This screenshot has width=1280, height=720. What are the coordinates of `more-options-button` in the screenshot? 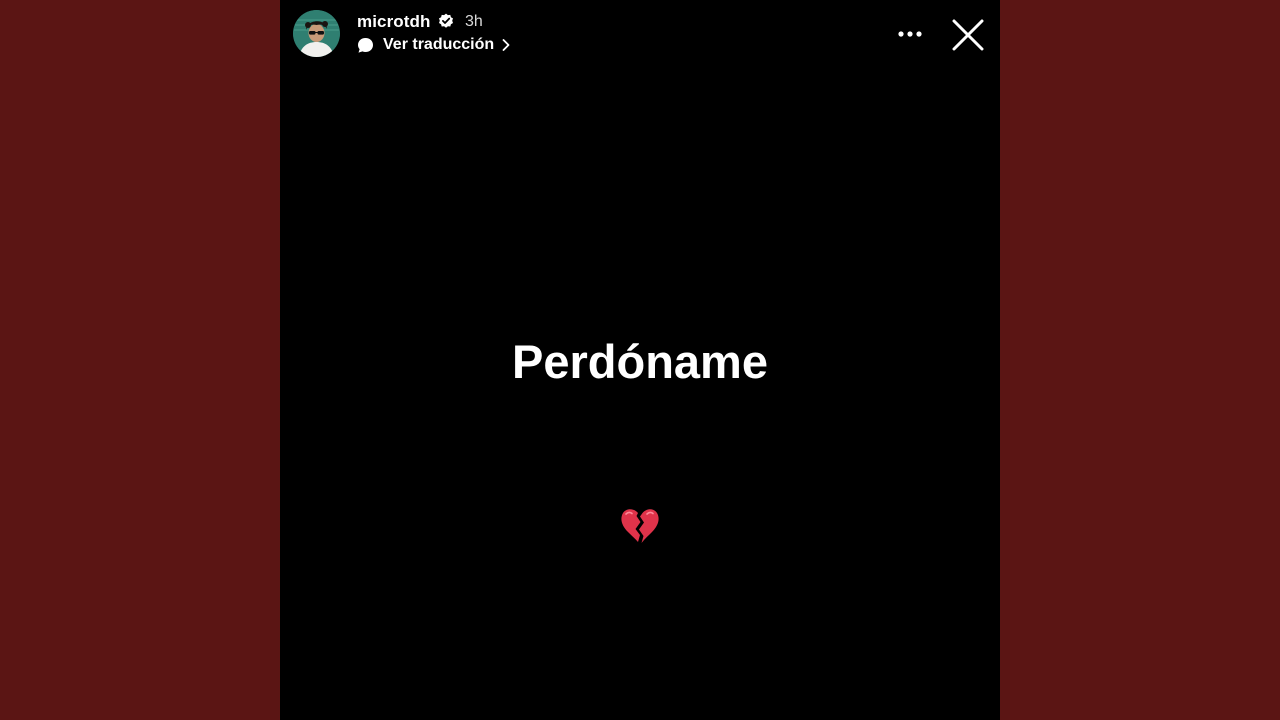 It's located at (910, 34).